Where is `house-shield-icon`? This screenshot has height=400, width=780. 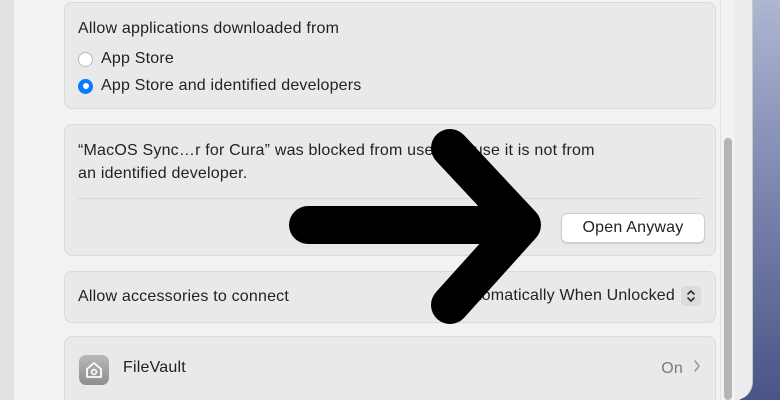 house-shield-icon is located at coordinates (94, 370).